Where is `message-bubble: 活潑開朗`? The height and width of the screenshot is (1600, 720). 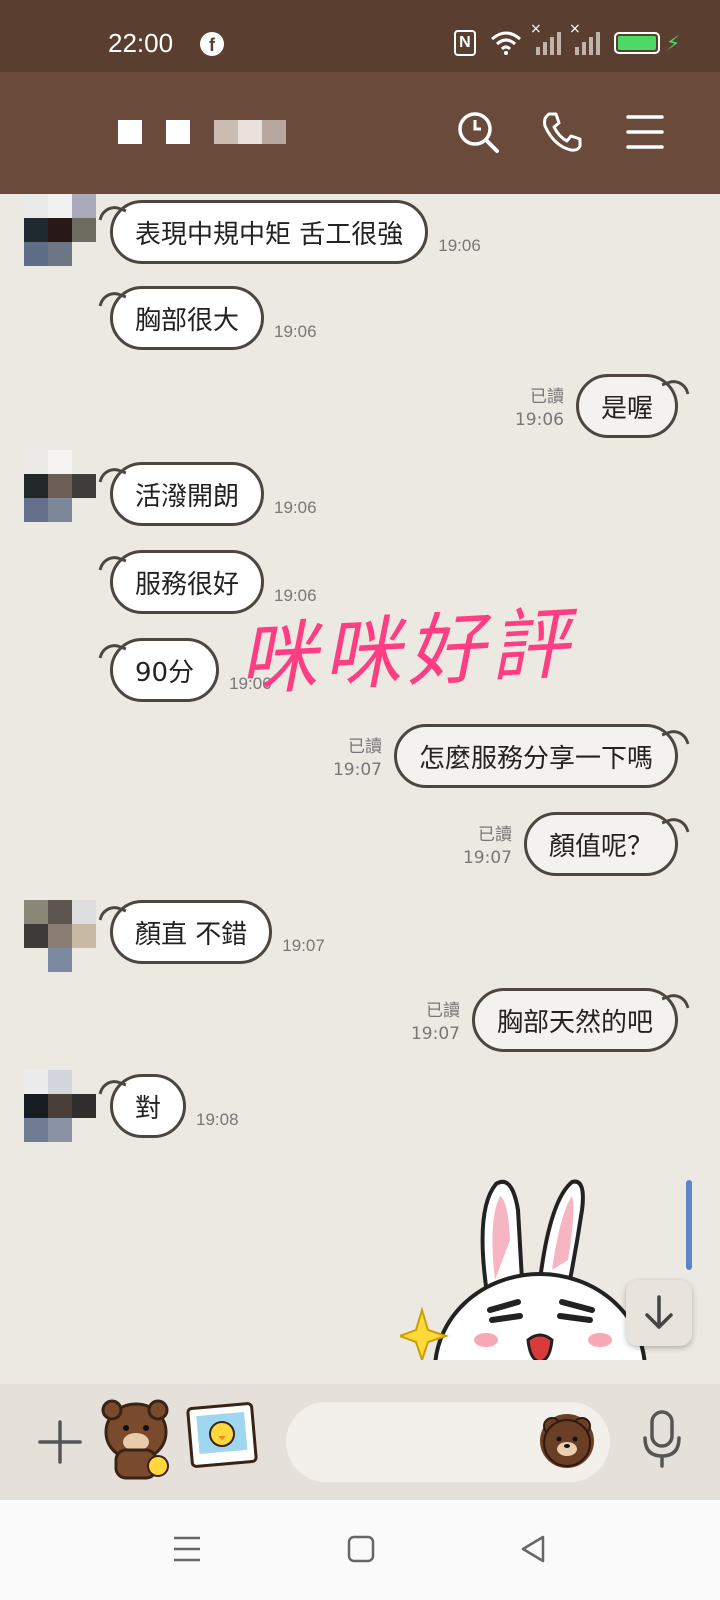
message-bubble: 活潑開朗 is located at coordinates (187, 494).